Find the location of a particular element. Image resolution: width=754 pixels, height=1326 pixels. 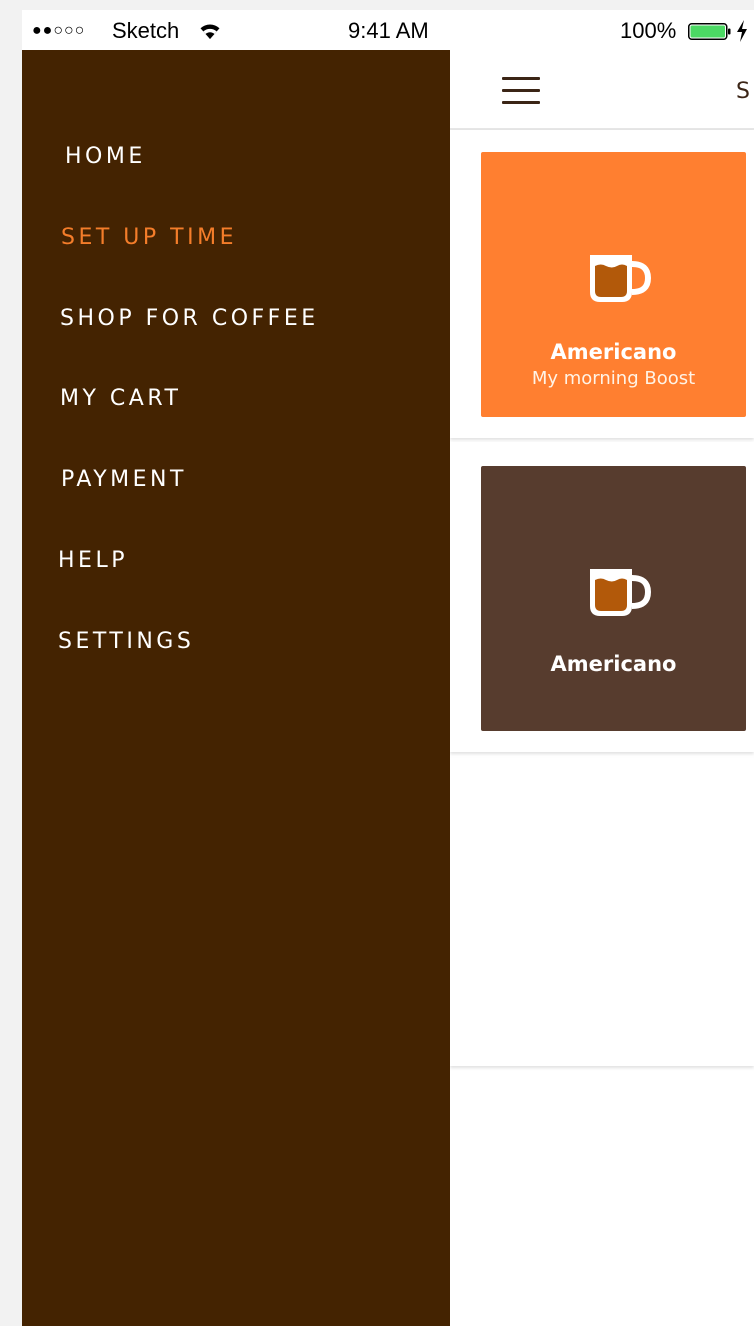

hamburger-menu-icon is located at coordinates (521, 91).